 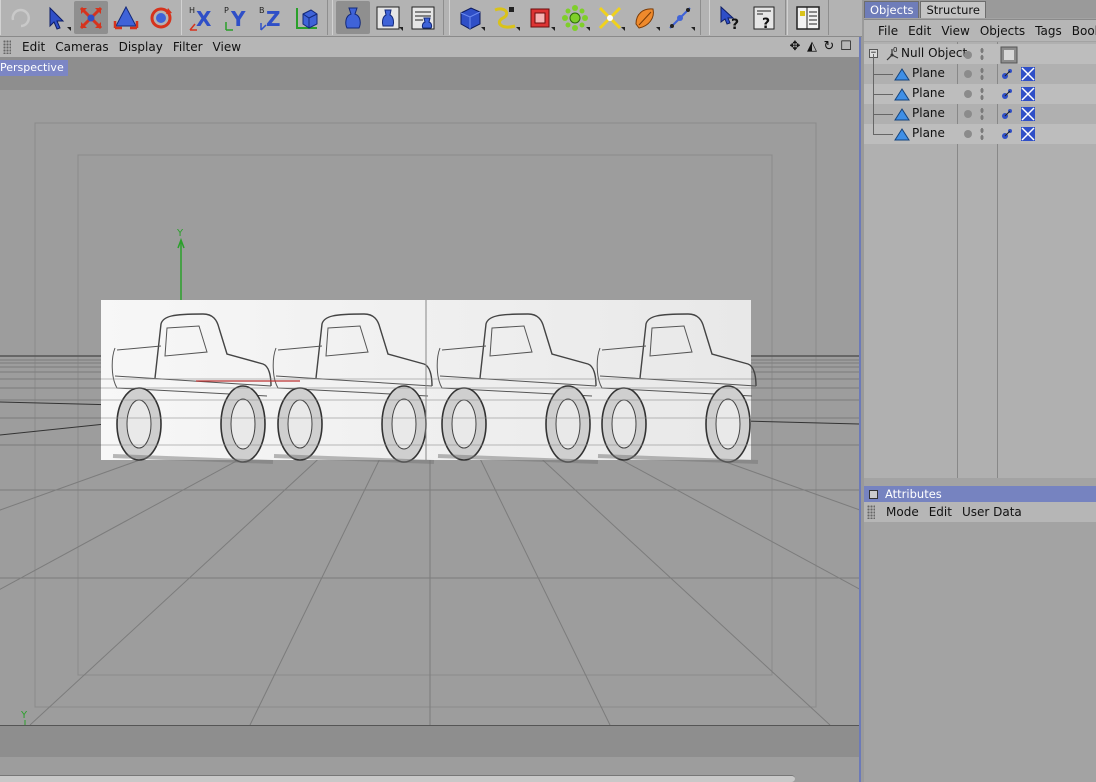 I want to click on attr-menu-user-data: User Data, so click(x=992, y=512).